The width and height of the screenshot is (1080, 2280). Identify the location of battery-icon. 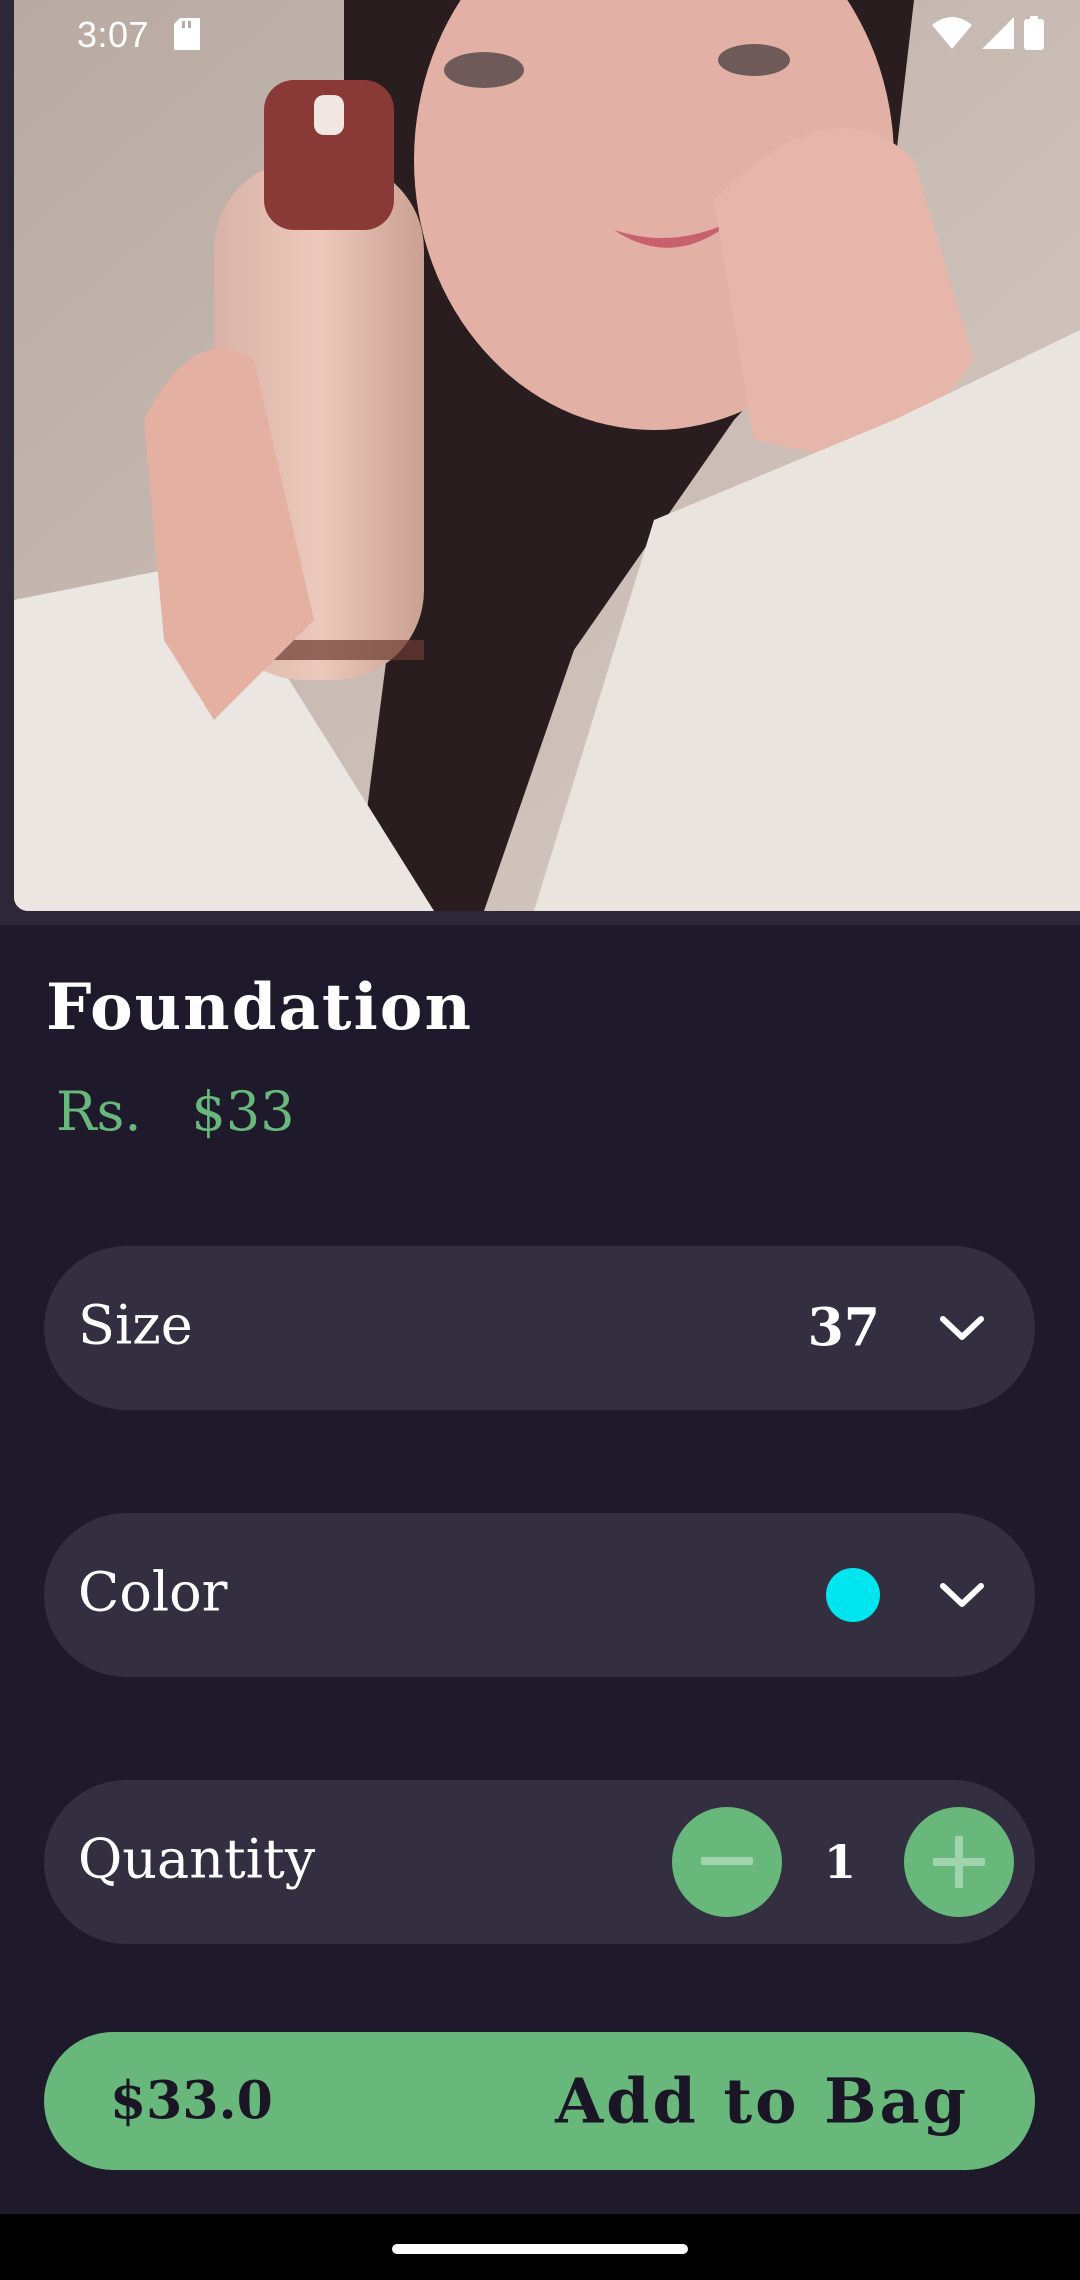
(1034, 33).